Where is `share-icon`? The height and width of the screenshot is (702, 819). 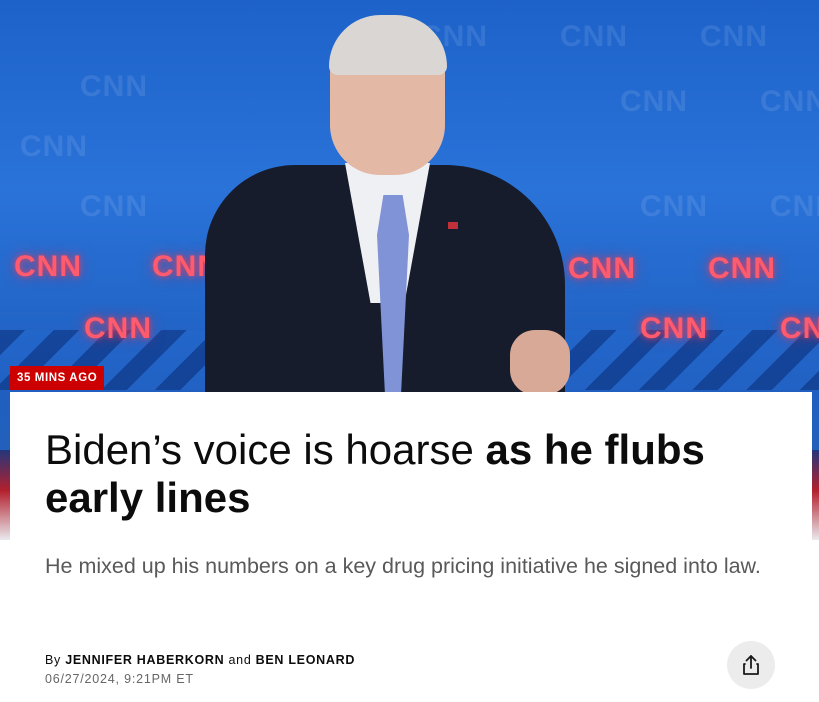
share-icon is located at coordinates (751, 665).